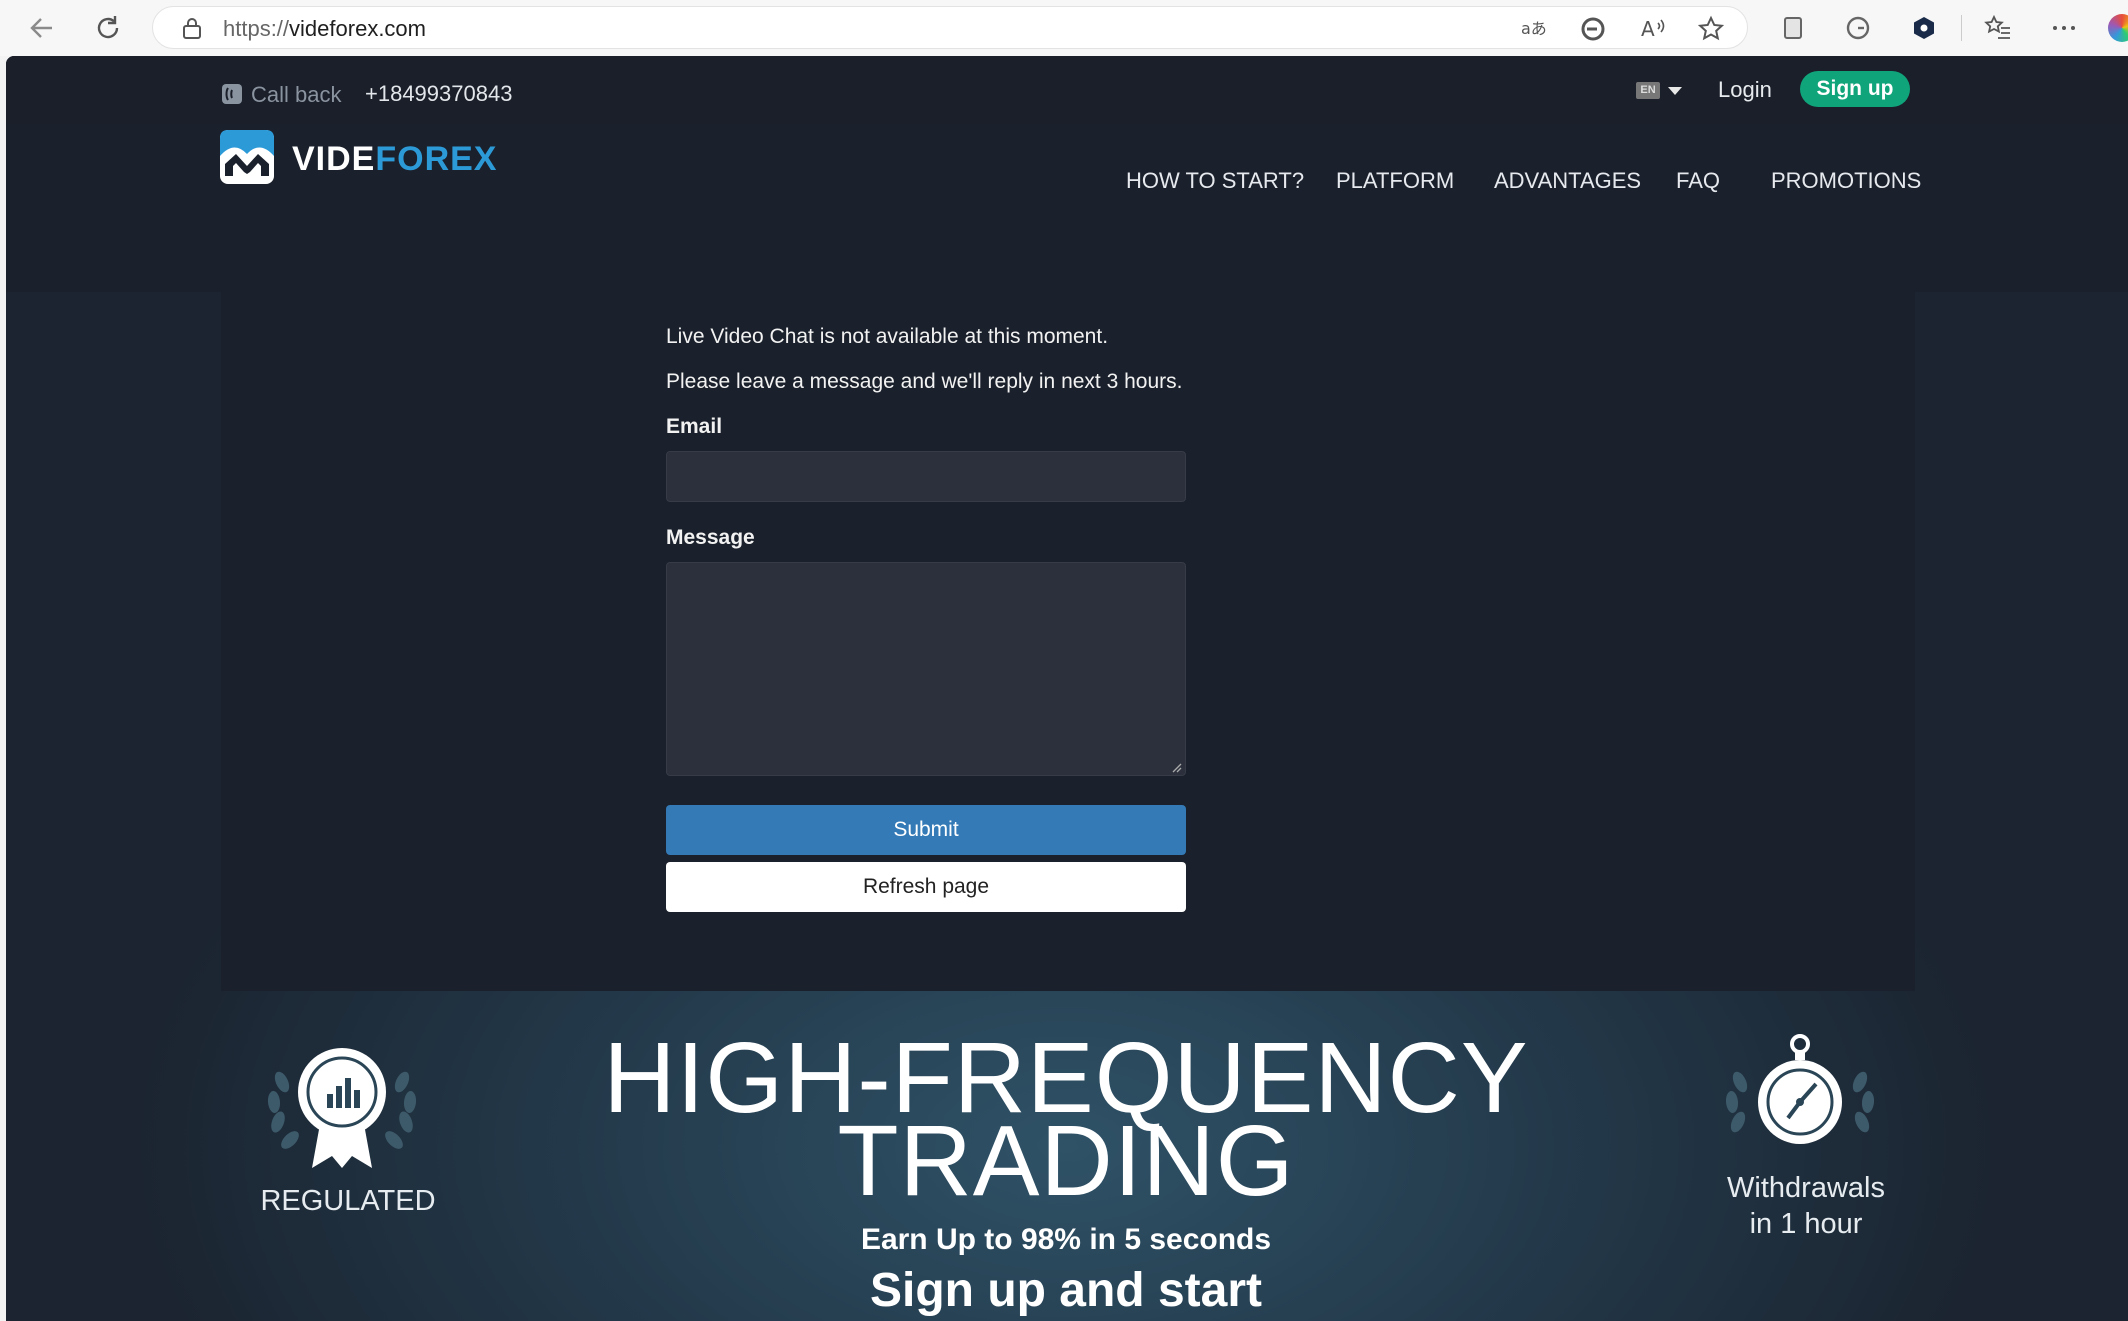  I want to click on logo: VIDEFOREX, so click(360, 158).